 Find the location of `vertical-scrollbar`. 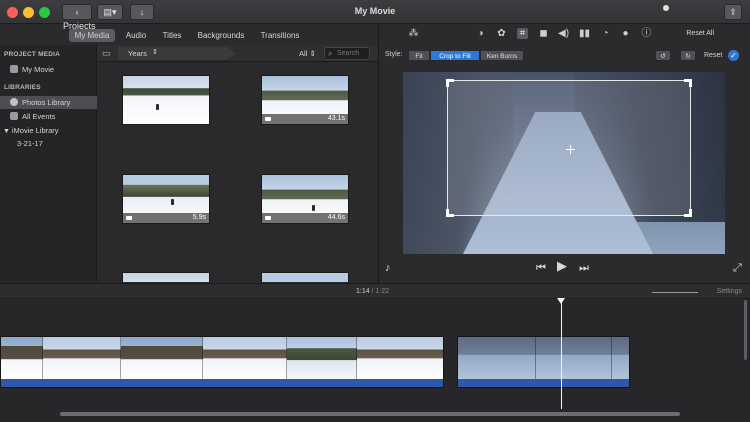

vertical-scrollbar is located at coordinates (745, 330).